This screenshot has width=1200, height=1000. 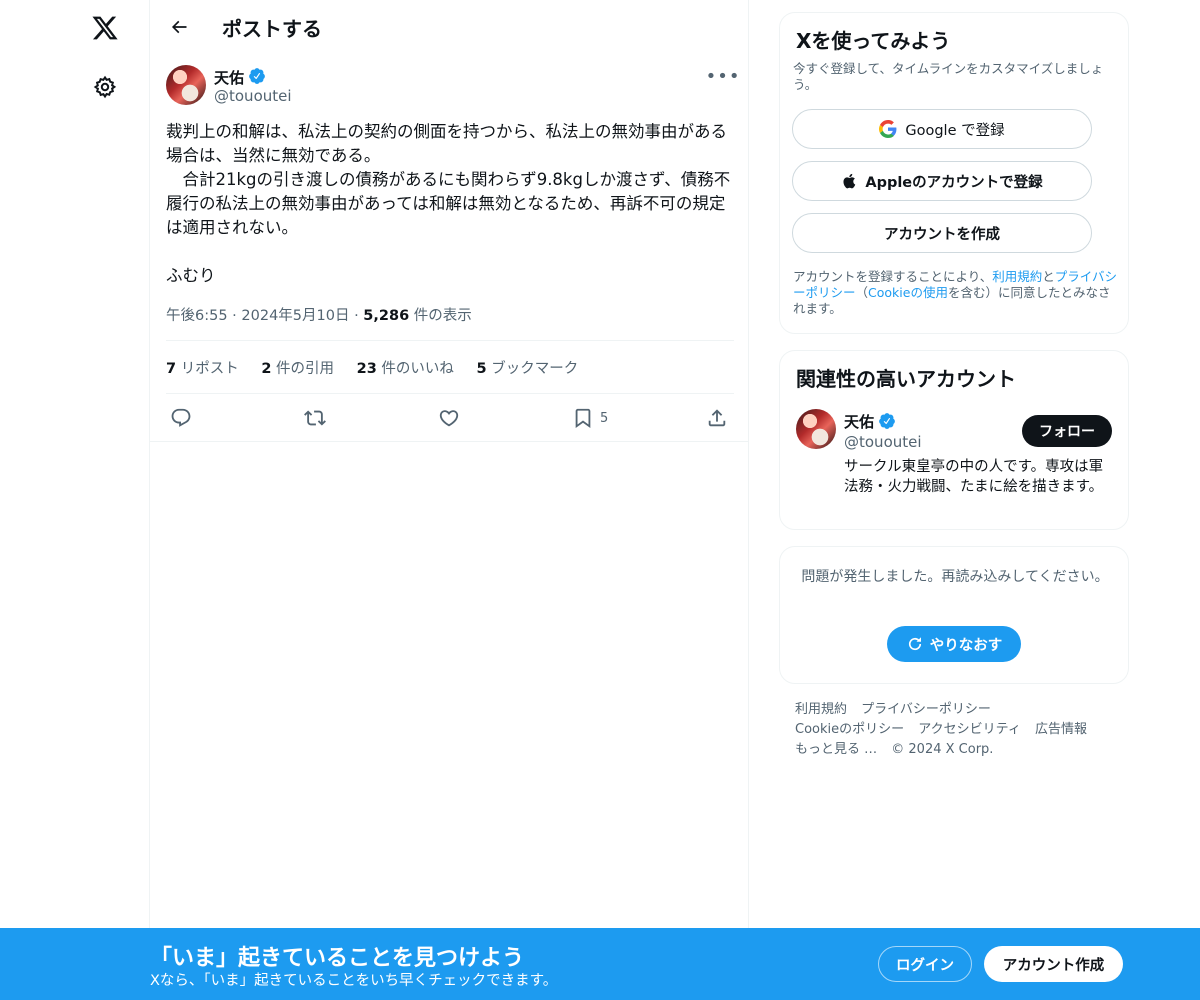 I want to click on refresh-icon, so click(x=914, y=644).